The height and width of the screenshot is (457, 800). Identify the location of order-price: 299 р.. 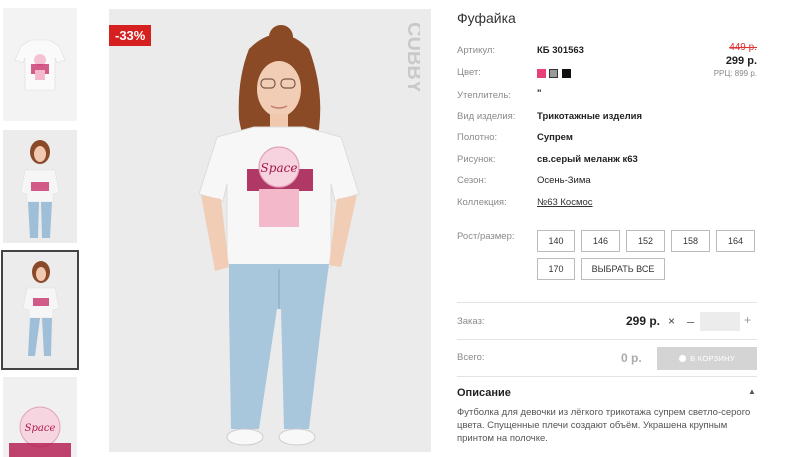
(643, 321).